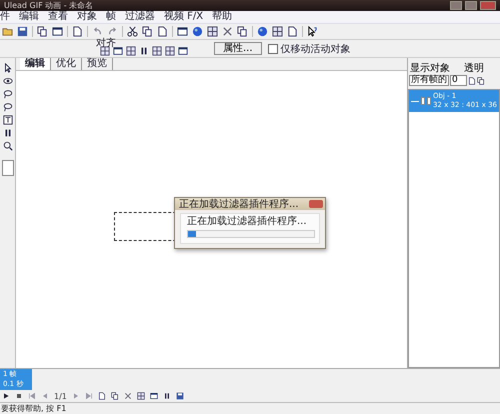  I want to click on window-title: Ulead GIF 动画 - 未命名, so click(49, 5).